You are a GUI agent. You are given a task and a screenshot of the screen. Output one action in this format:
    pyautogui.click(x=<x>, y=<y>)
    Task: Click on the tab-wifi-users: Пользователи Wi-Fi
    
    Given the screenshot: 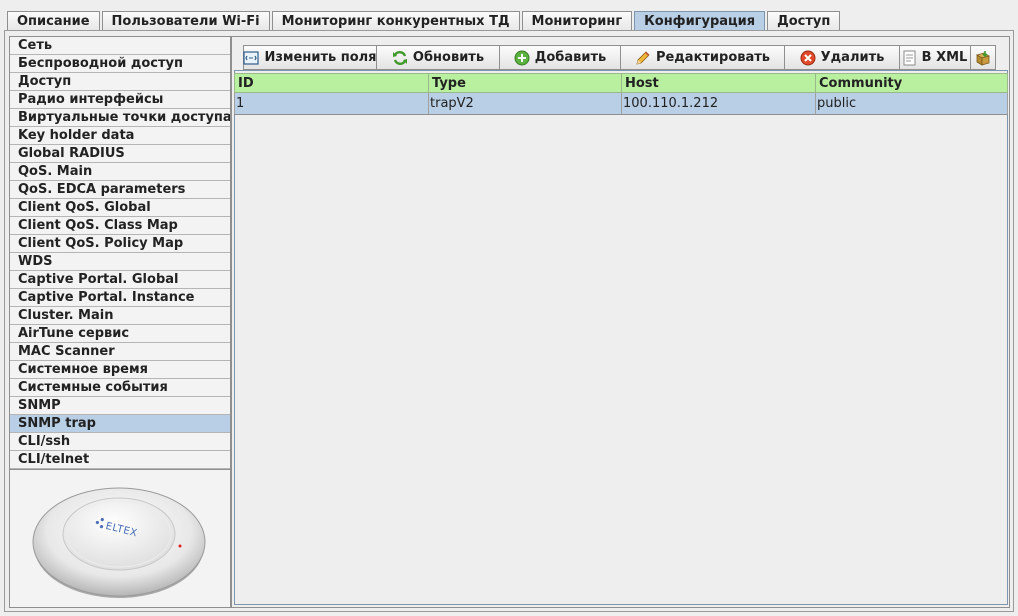 What is the action you would take?
    pyautogui.click(x=185, y=21)
    